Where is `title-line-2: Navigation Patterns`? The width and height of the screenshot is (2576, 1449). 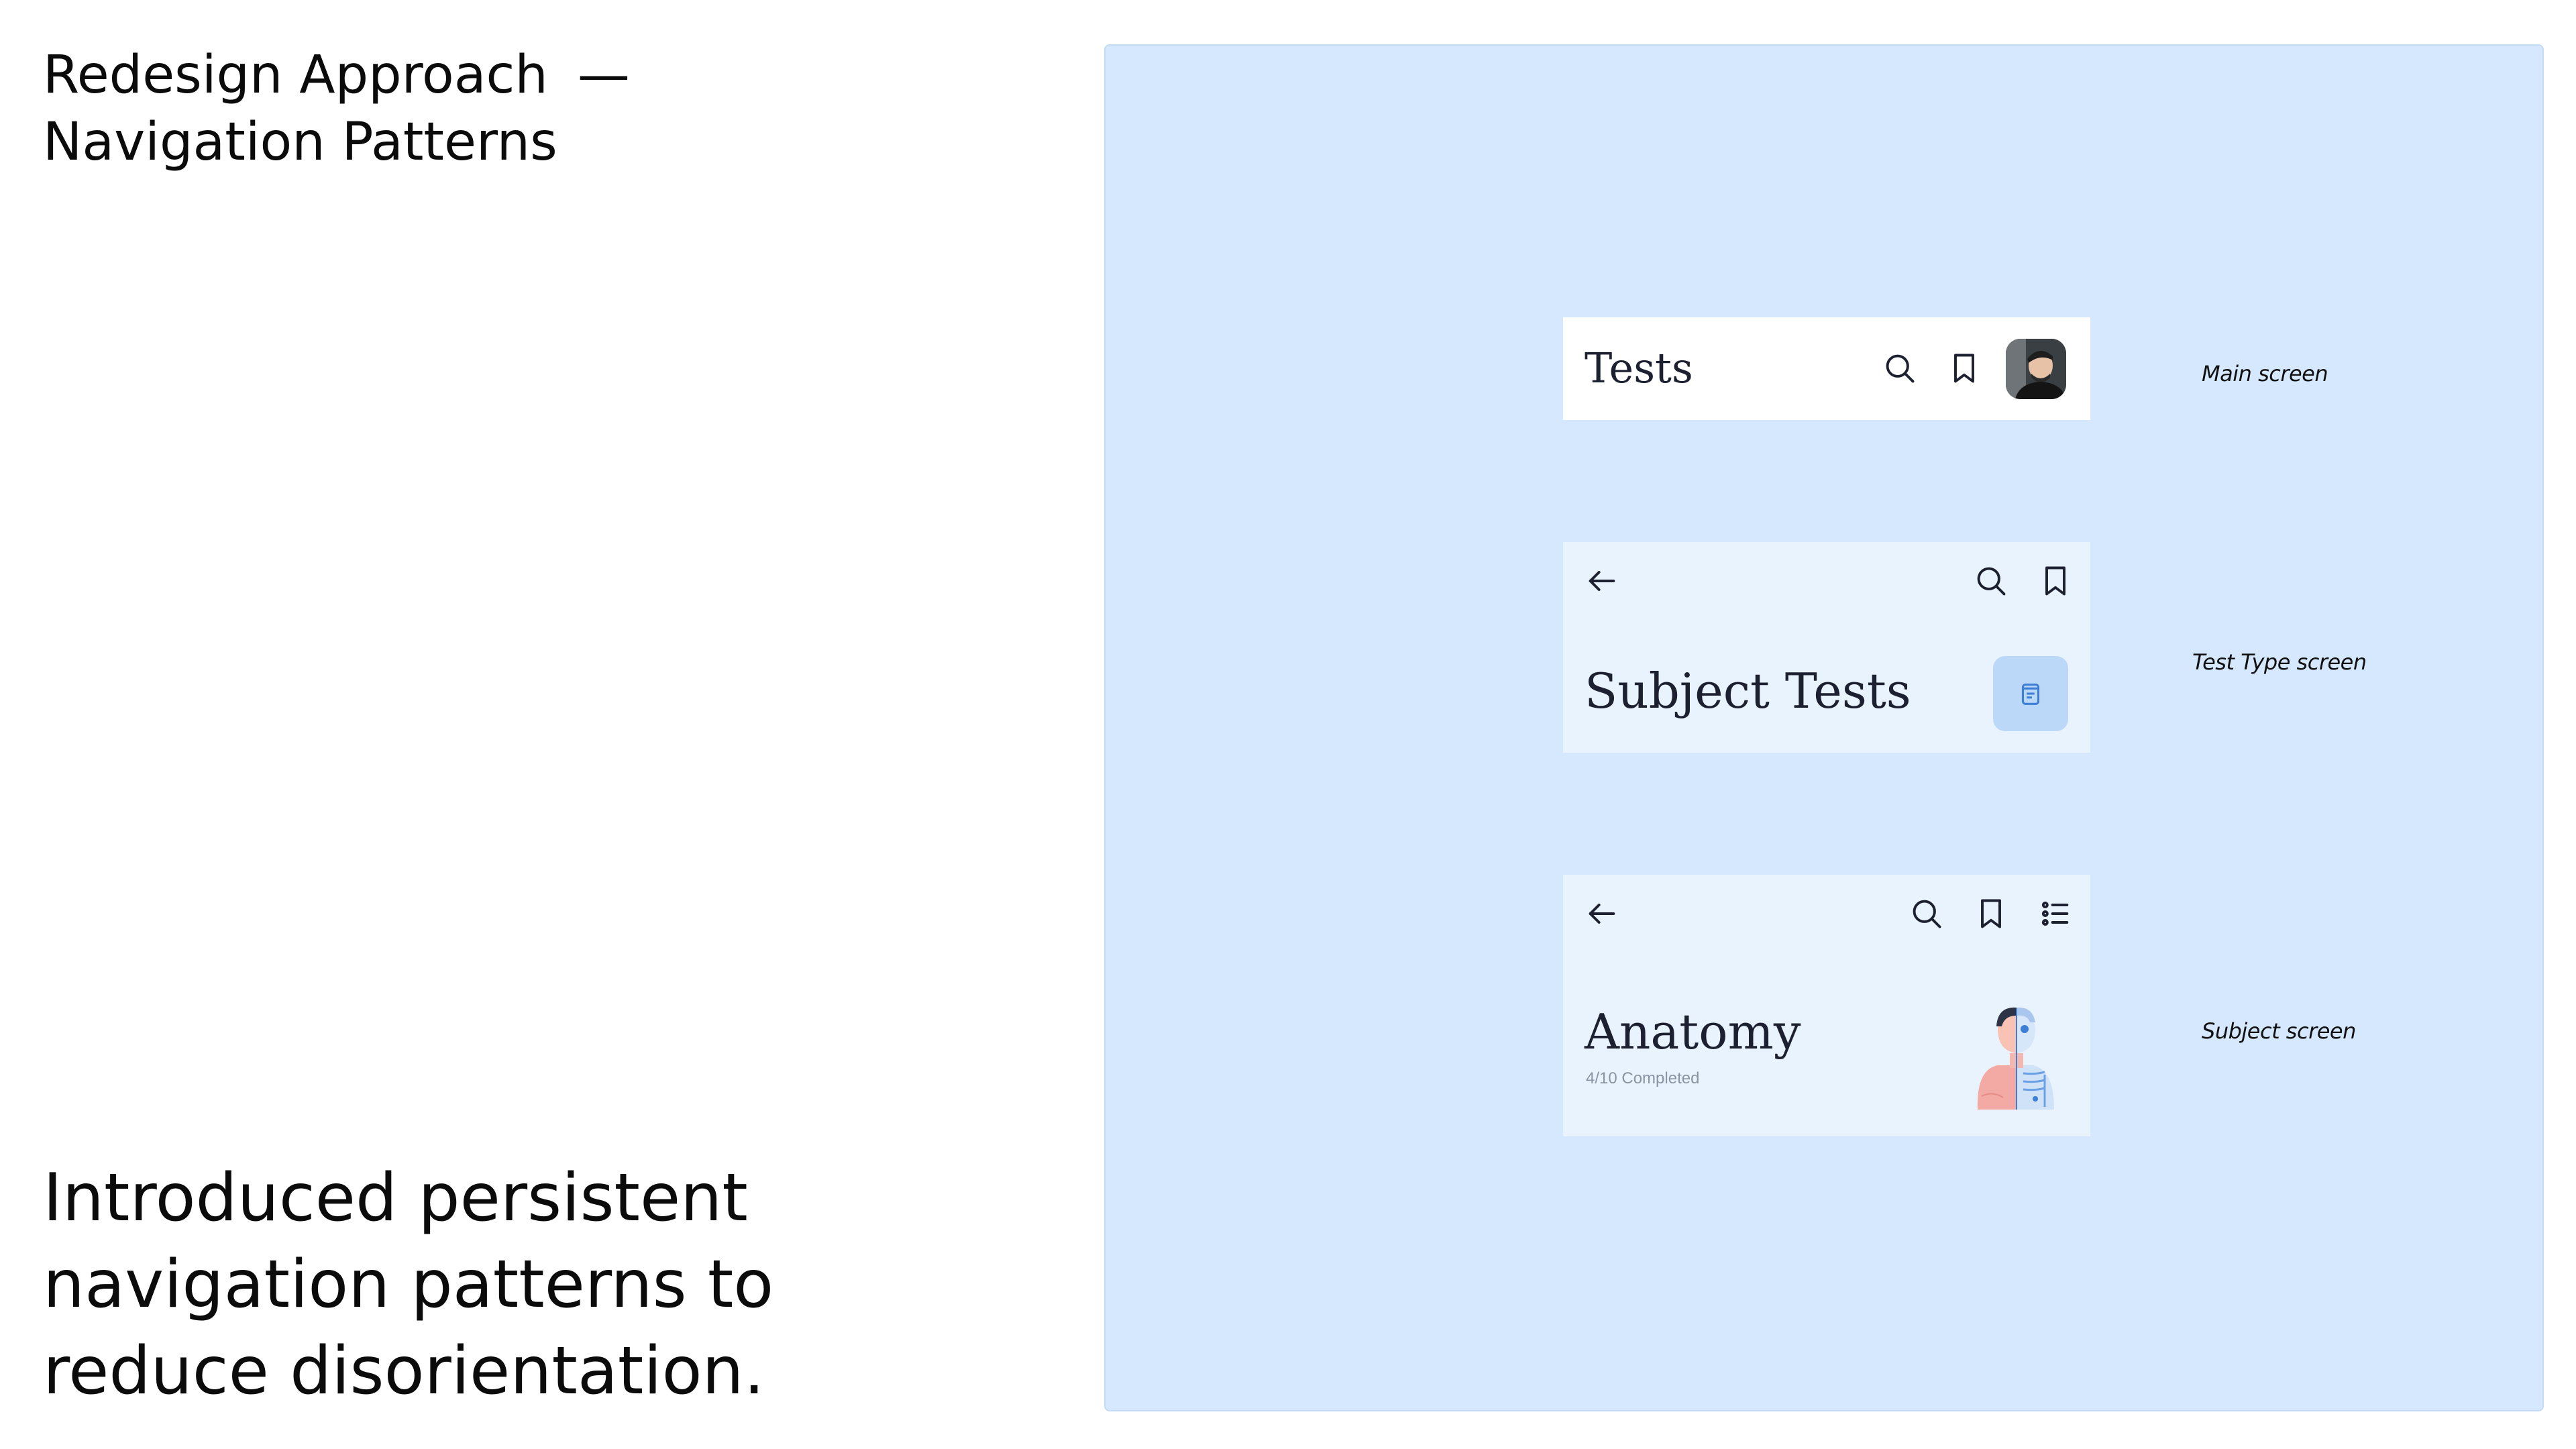 title-line-2: Navigation Patterns is located at coordinates (300, 142).